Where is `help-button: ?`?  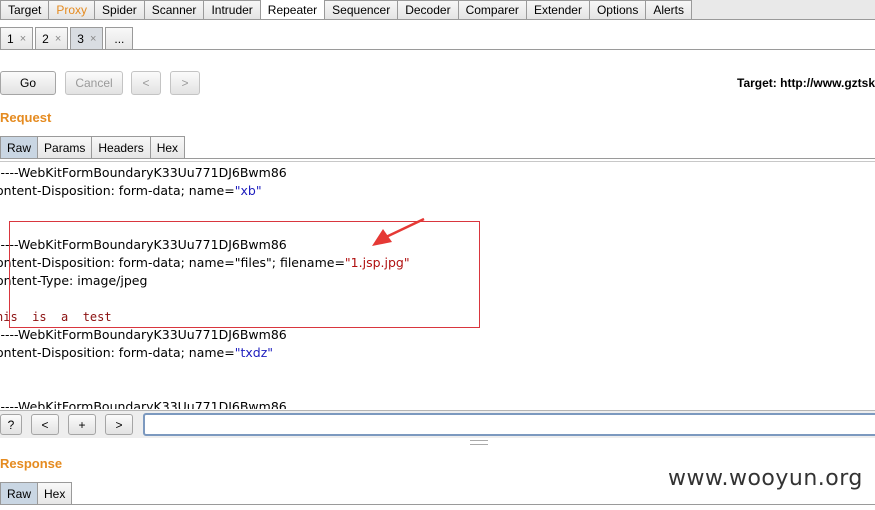
help-button: ? is located at coordinates (11, 424).